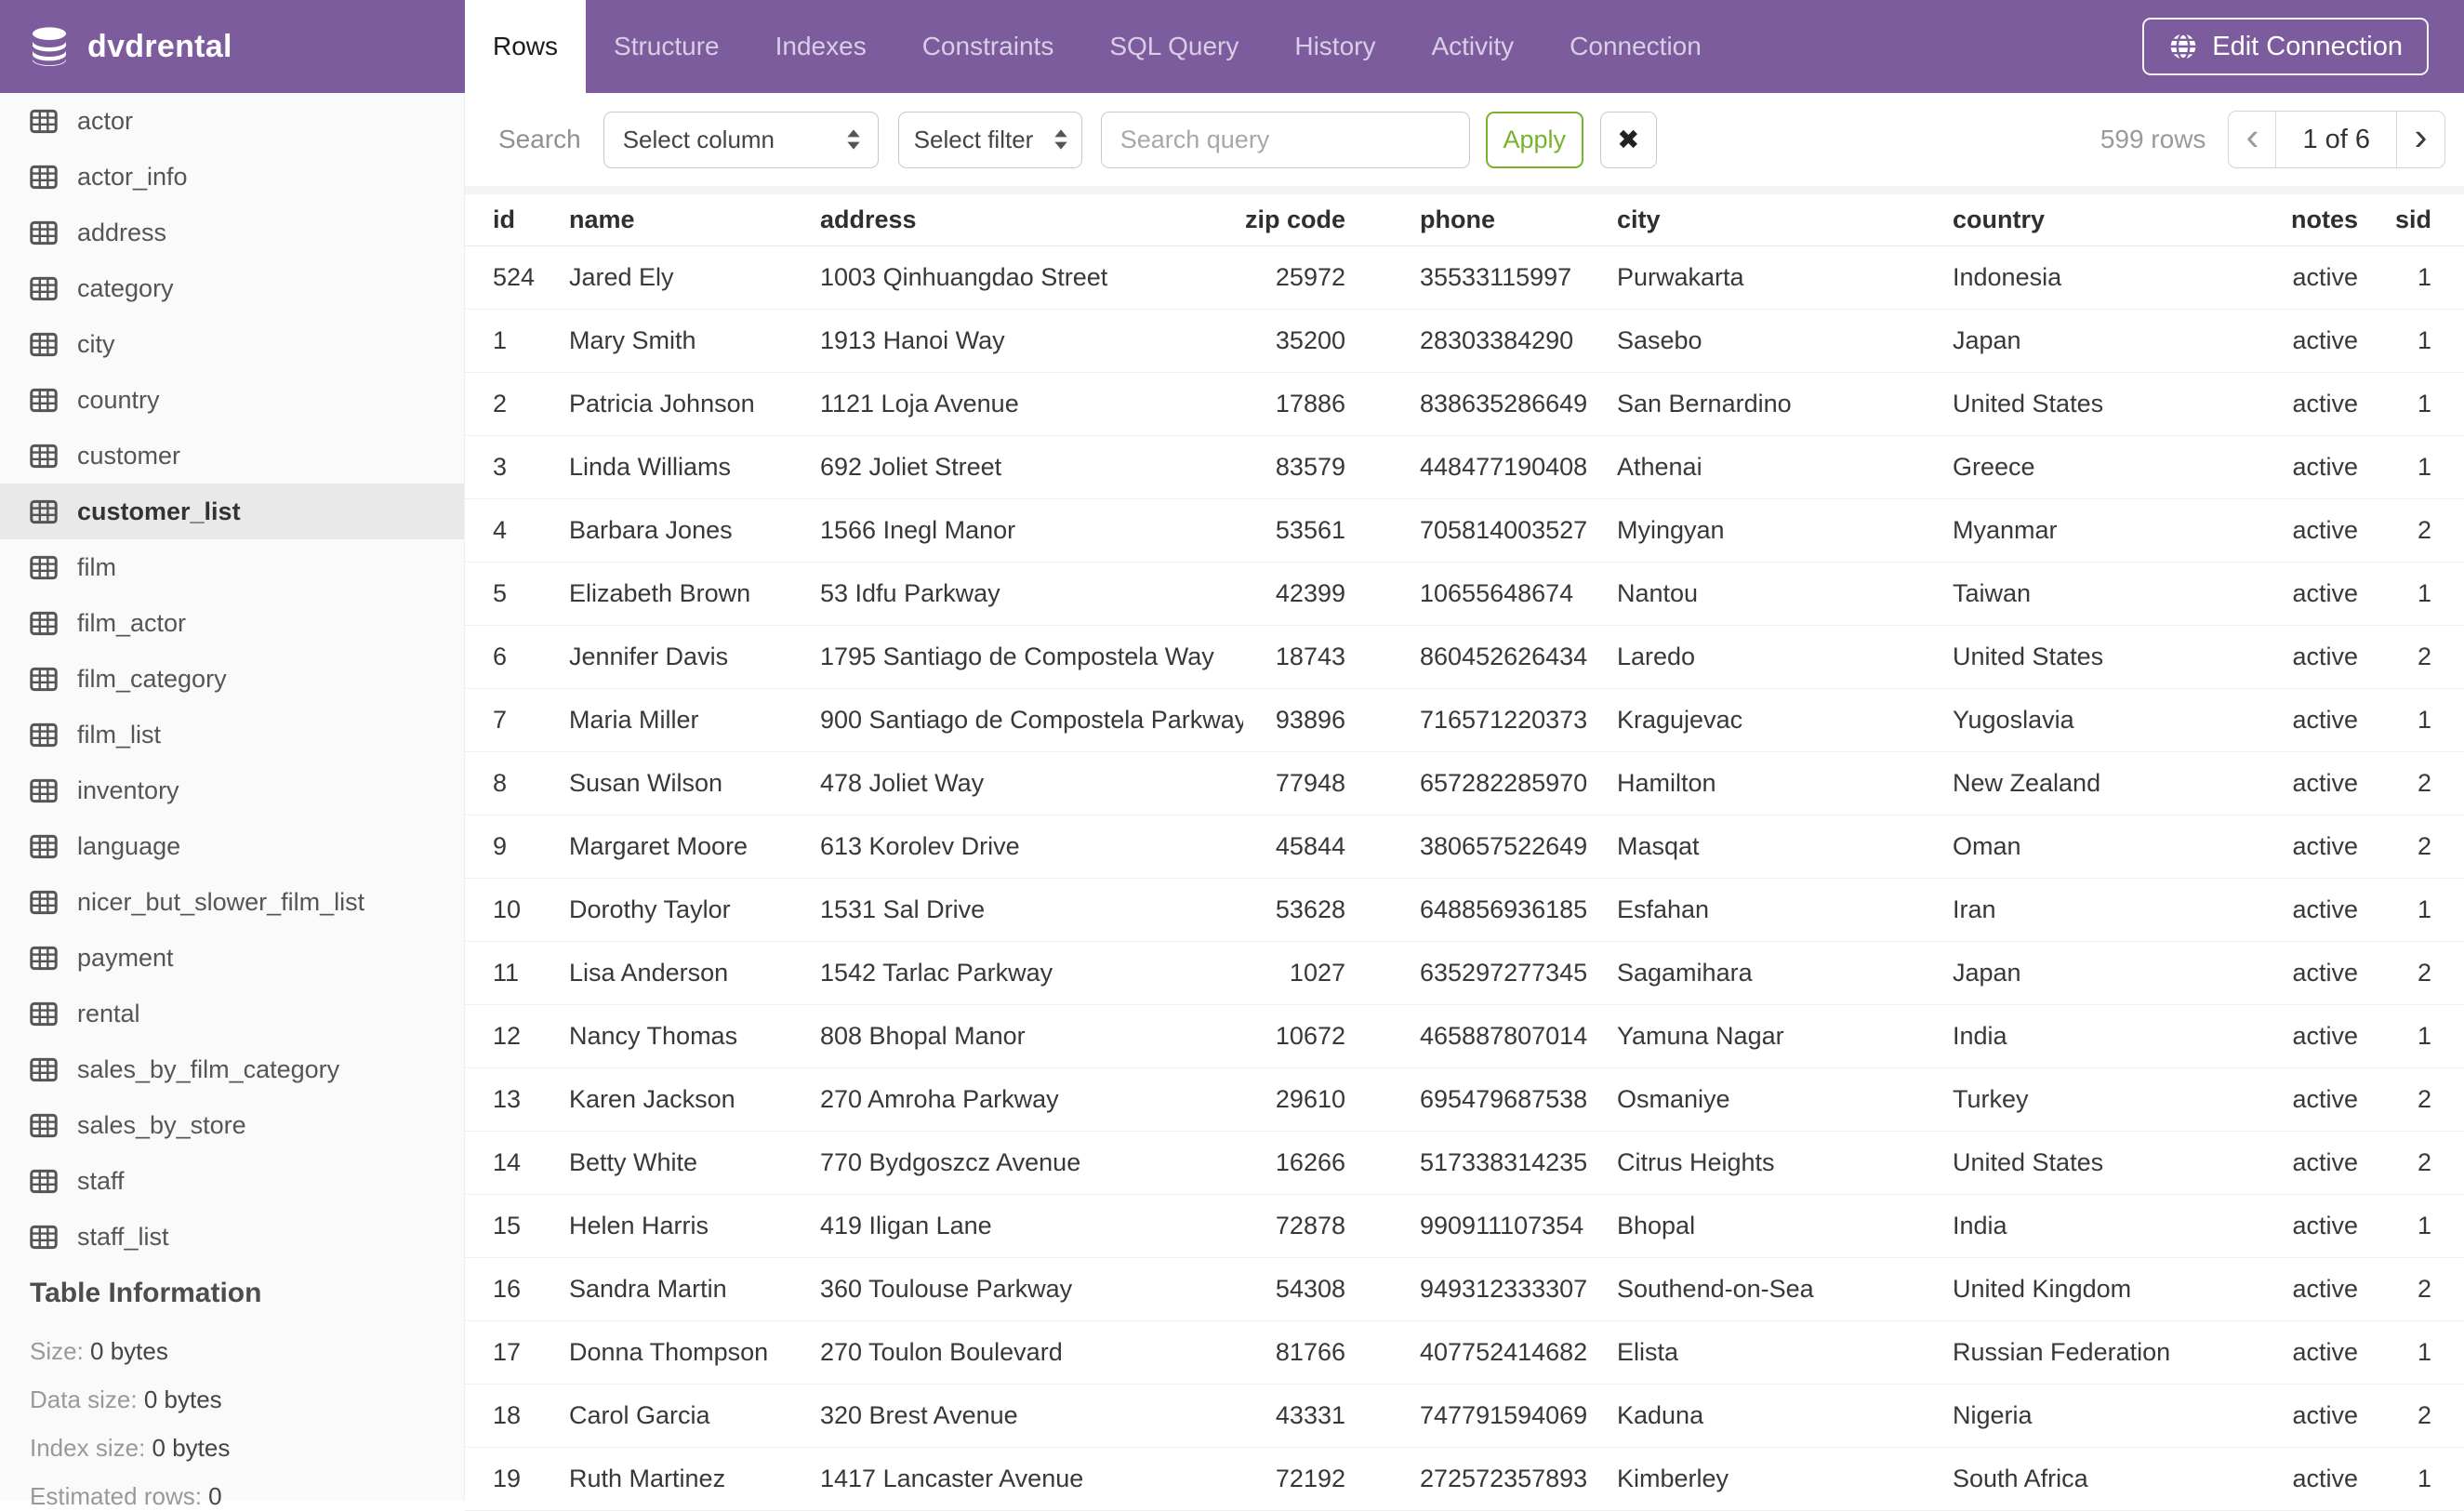 Image resolution: width=2464 pixels, height=1511 pixels. What do you see at coordinates (232, 734) in the screenshot?
I see `sidebar-item-film-list: film_list` at bounding box center [232, 734].